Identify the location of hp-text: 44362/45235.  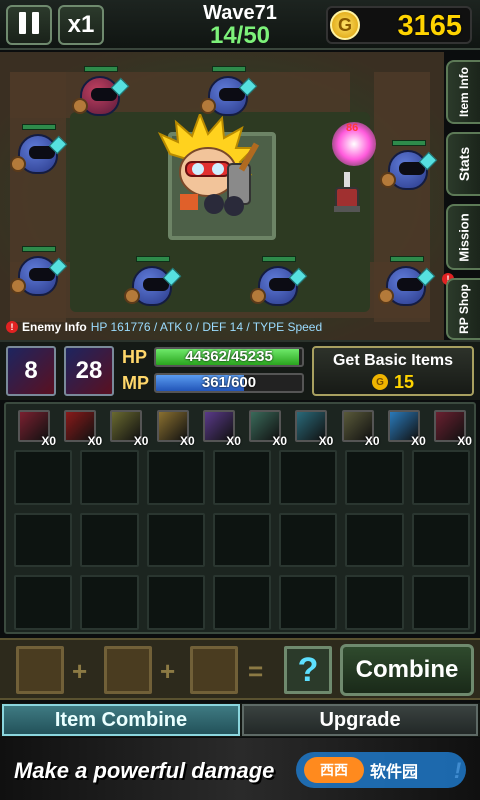
(229, 356).